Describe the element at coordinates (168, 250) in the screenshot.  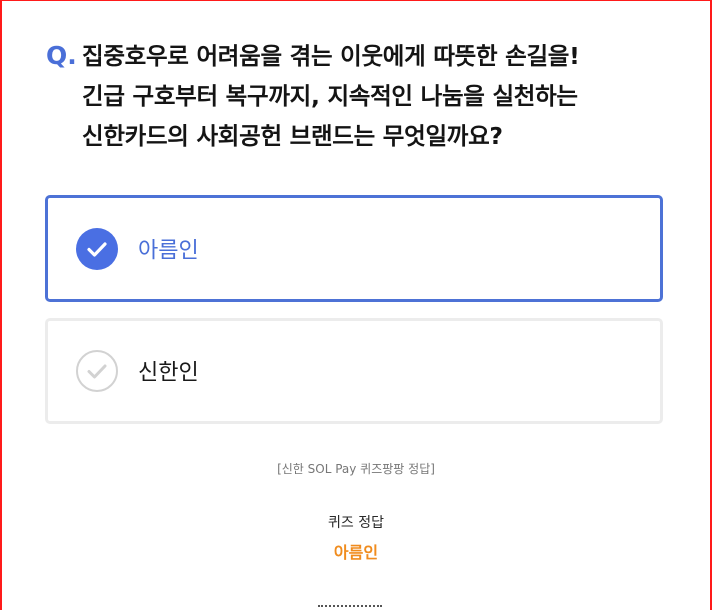
I see `option-label: 아름인` at that location.